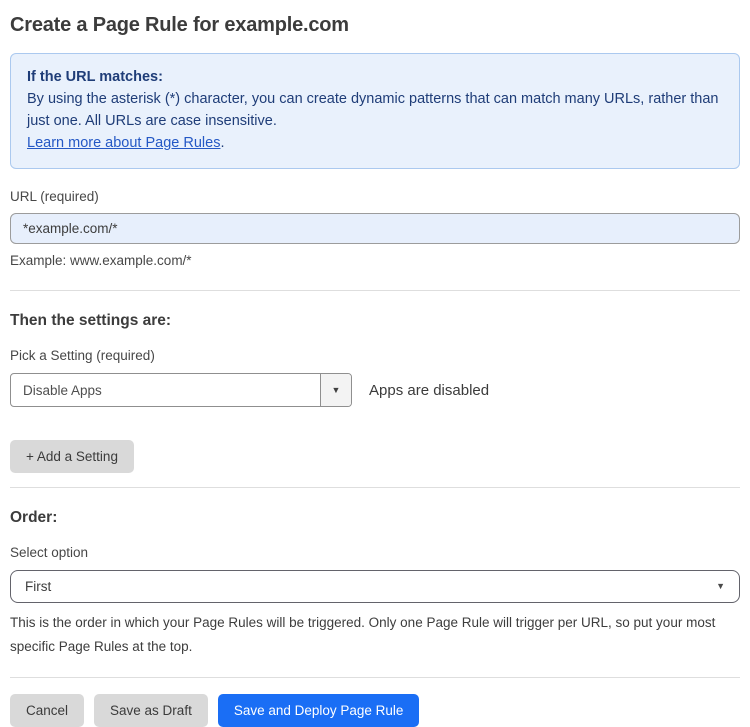 This screenshot has height=727, width=750. What do you see at coordinates (222, 143) in the screenshot?
I see `link-suffix: .` at bounding box center [222, 143].